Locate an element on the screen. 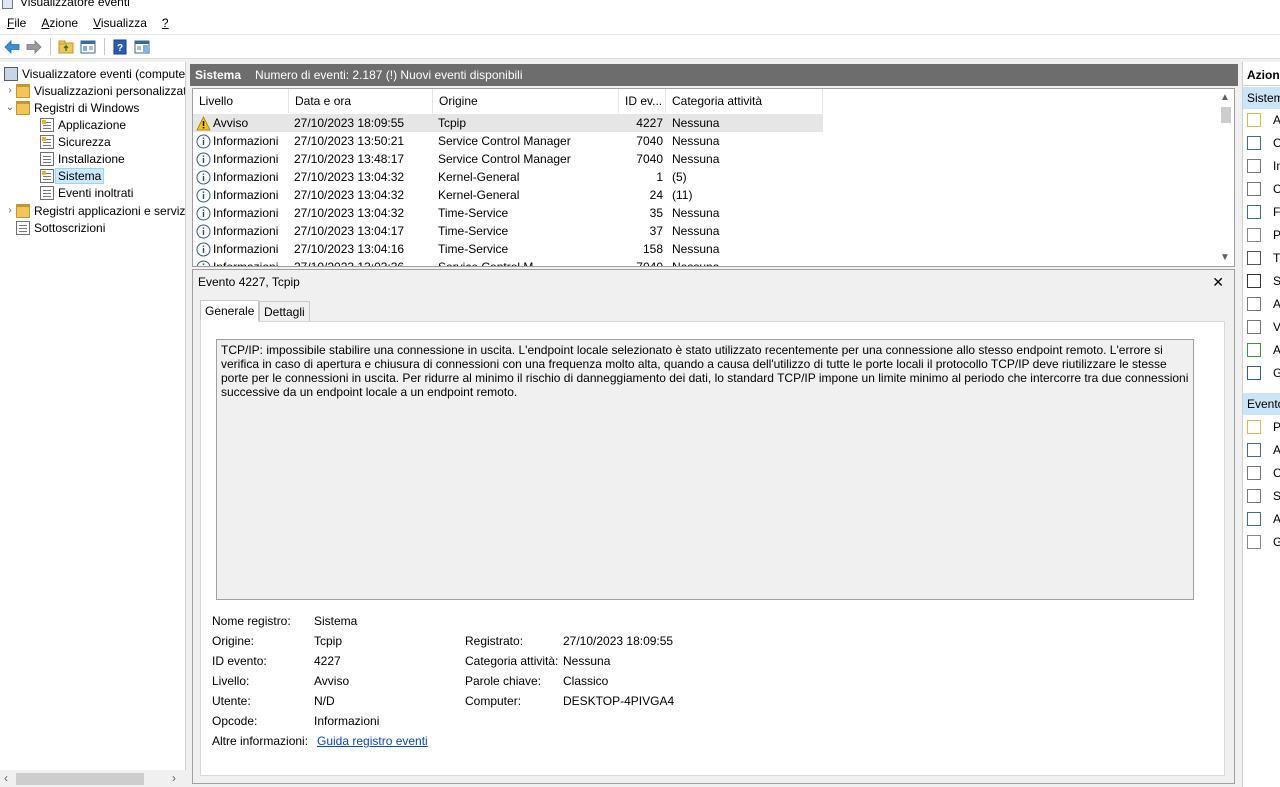 This screenshot has width=1280, height=787. event-action-item: Sa is located at coordinates (1263, 496).